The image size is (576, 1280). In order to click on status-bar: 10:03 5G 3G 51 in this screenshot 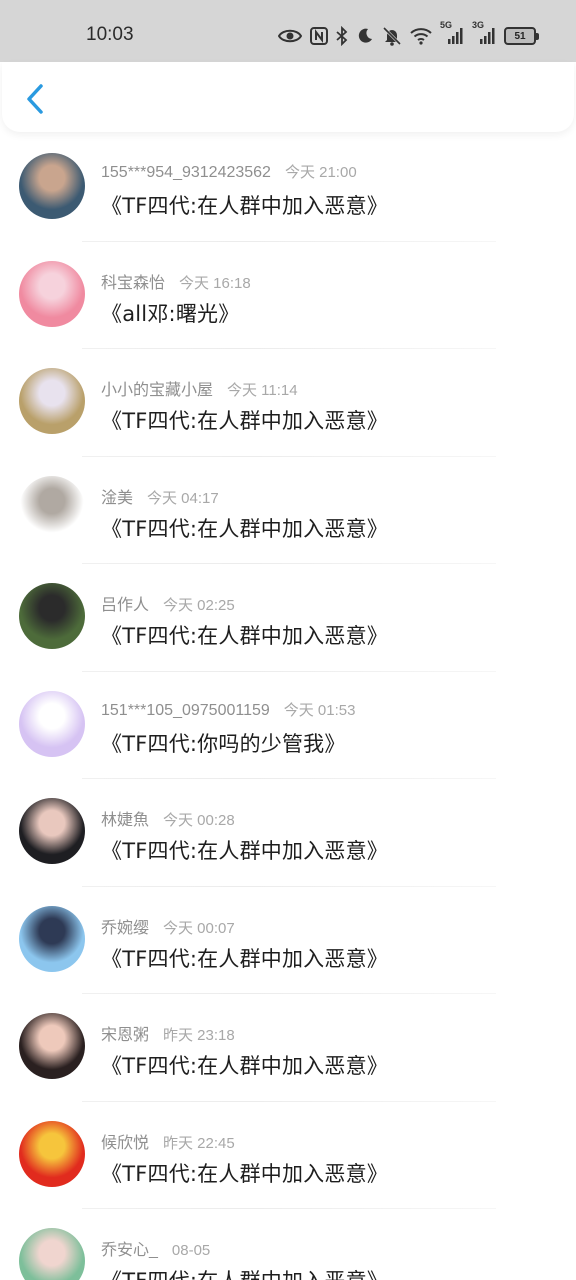, I will do `click(288, 31)`.